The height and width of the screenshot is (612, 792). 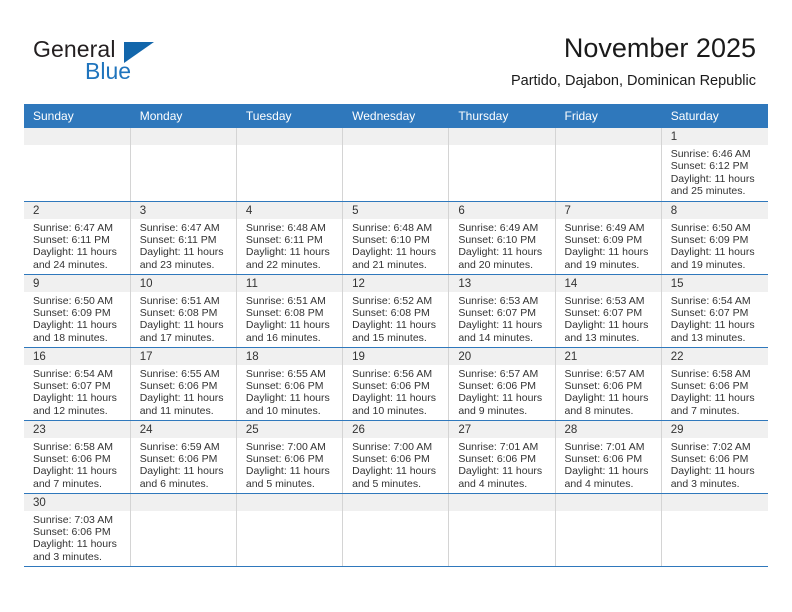 What do you see at coordinates (497, 239) in the screenshot?
I see `sunset-text: Sunset: 6:10 PM` at bounding box center [497, 239].